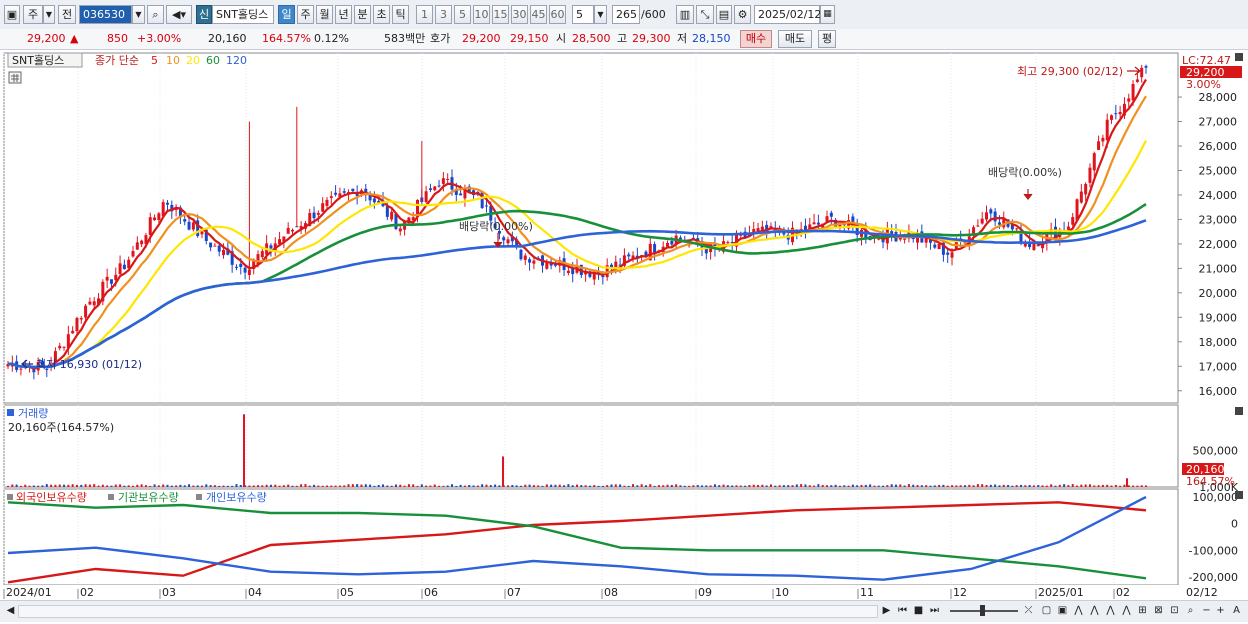 The image size is (1248, 624). What do you see at coordinates (827, 14) in the screenshot?
I see `calendar-icon: ▦` at bounding box center [827, 14].